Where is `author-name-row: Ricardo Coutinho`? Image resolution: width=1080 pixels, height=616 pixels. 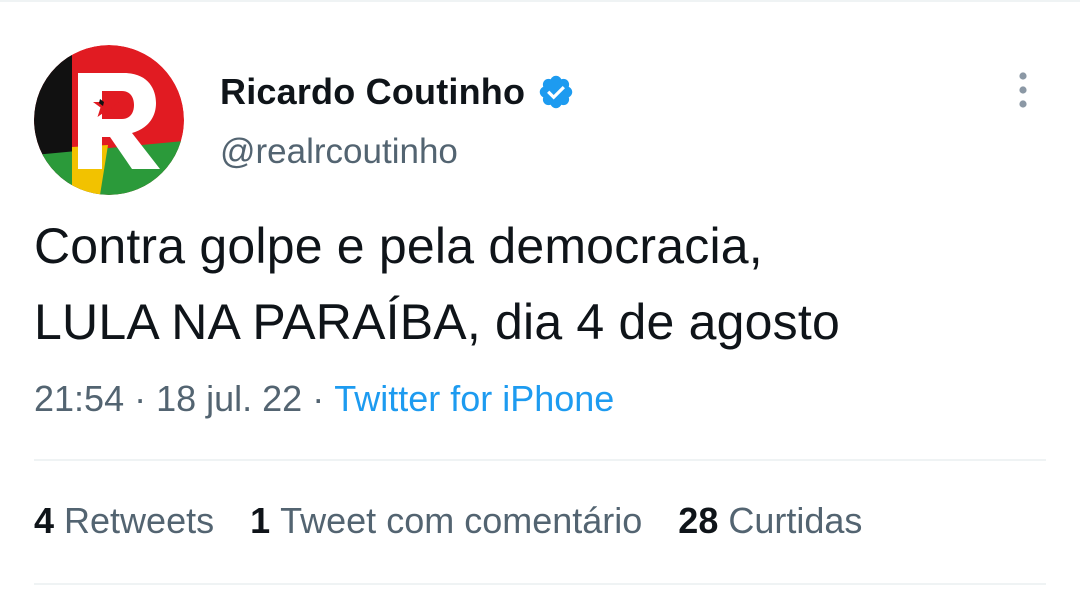 author-name-row: Ricardo Coutinho is located at coordinates (397, 92).